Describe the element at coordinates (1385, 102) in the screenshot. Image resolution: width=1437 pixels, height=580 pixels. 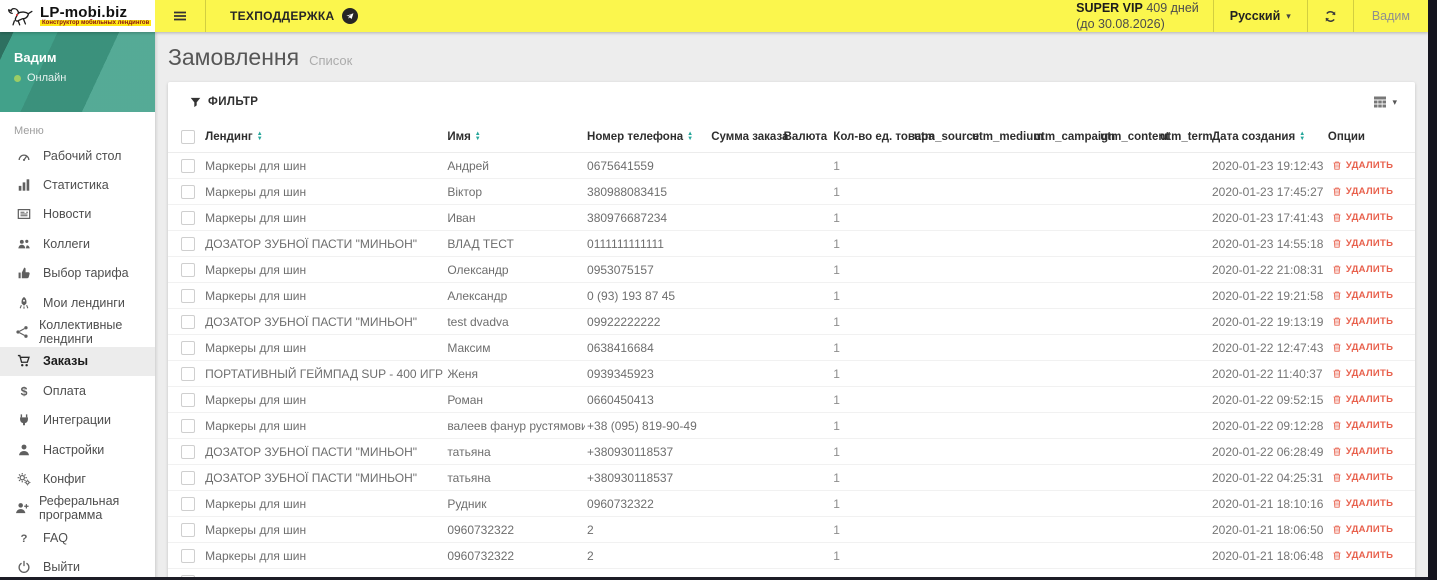
I see `column-settings-button: ▾` at that location.